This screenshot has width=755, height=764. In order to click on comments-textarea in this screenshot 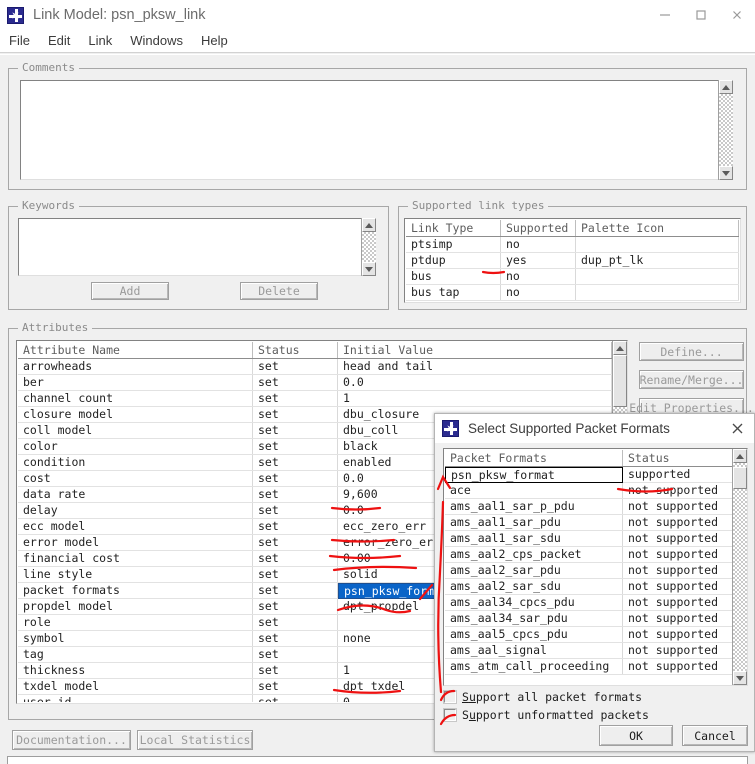, I will do `click(376, 130)`.